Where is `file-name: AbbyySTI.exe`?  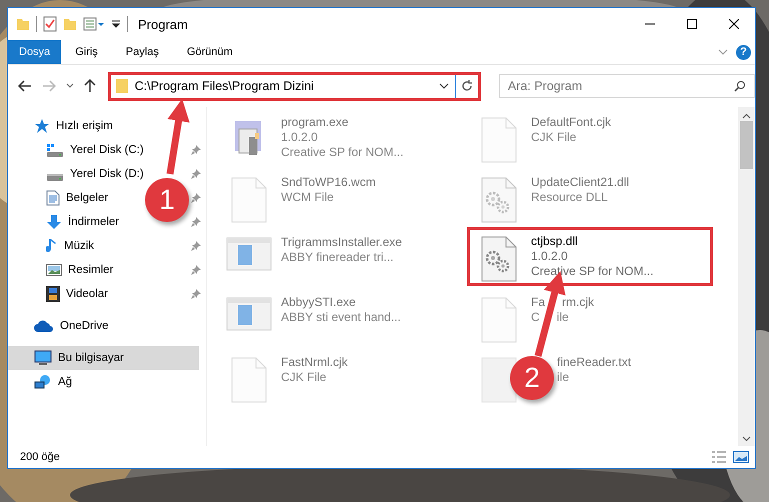
file-name: AbbyySTI.exe is located at coordinates (318, 302).